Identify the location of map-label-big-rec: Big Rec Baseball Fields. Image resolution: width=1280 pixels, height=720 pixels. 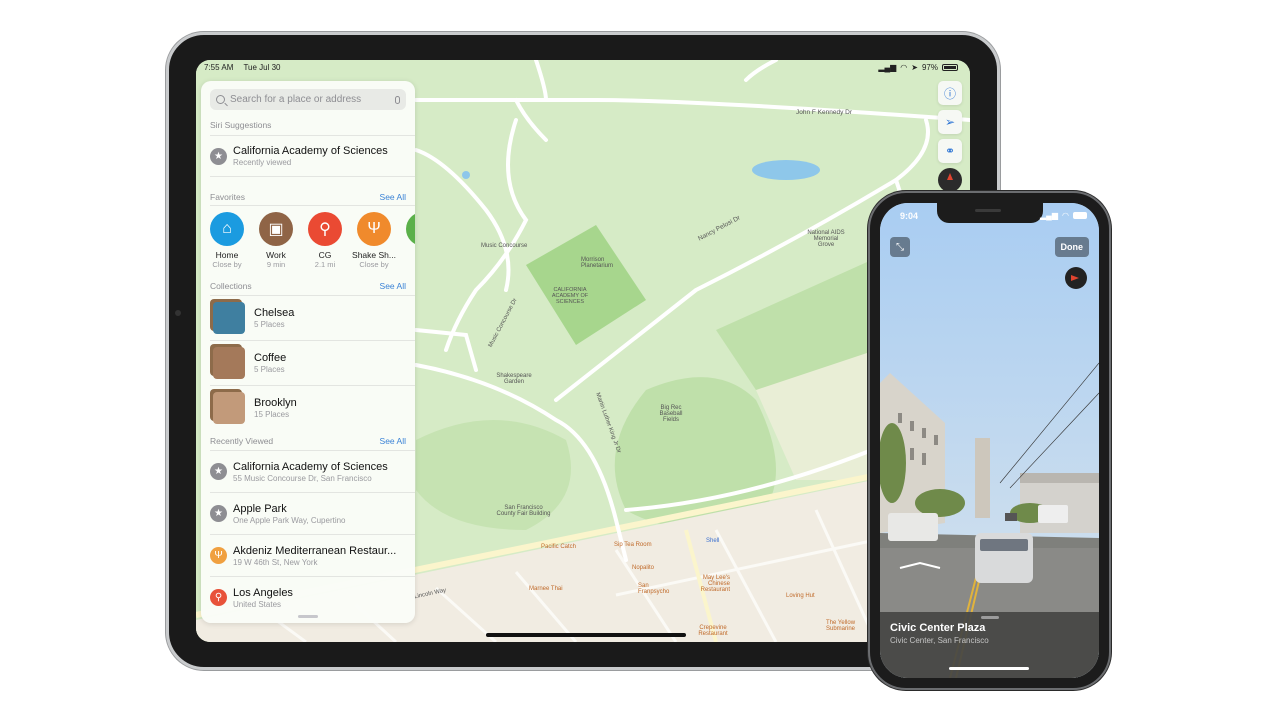
(671, 414).